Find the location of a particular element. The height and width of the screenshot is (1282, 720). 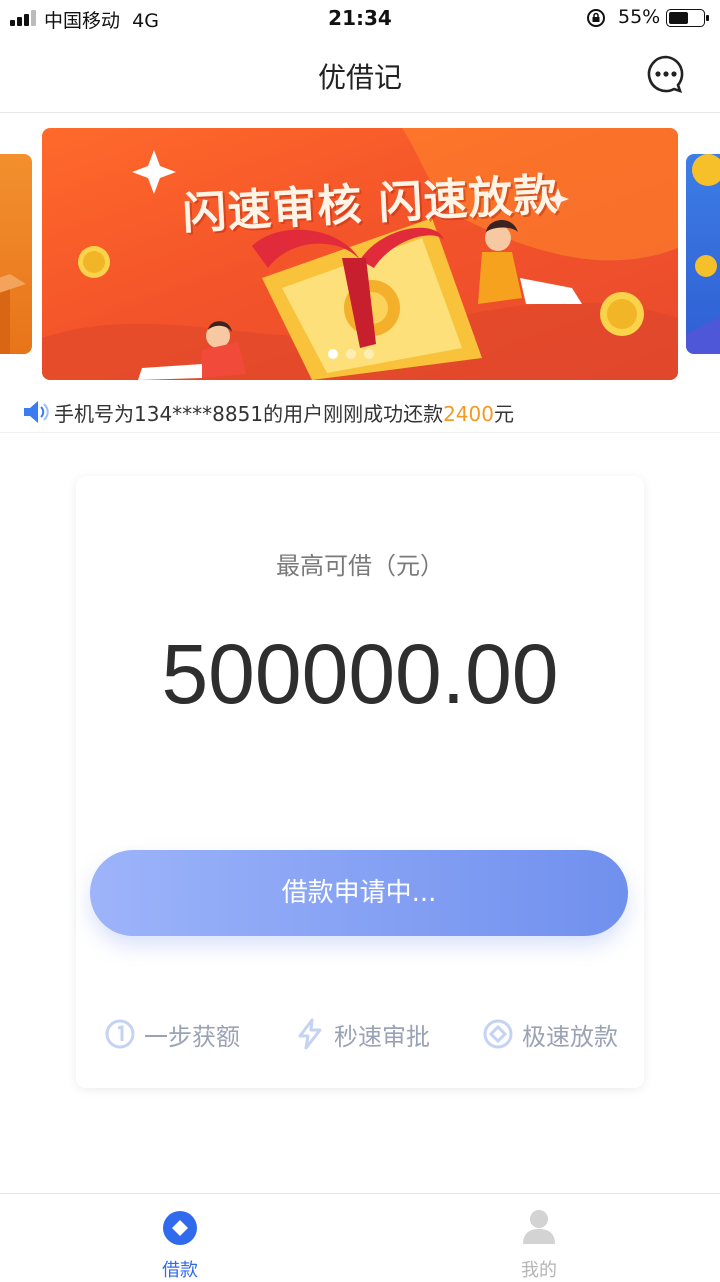

payout-icon is located at coordinates (498, 1034).